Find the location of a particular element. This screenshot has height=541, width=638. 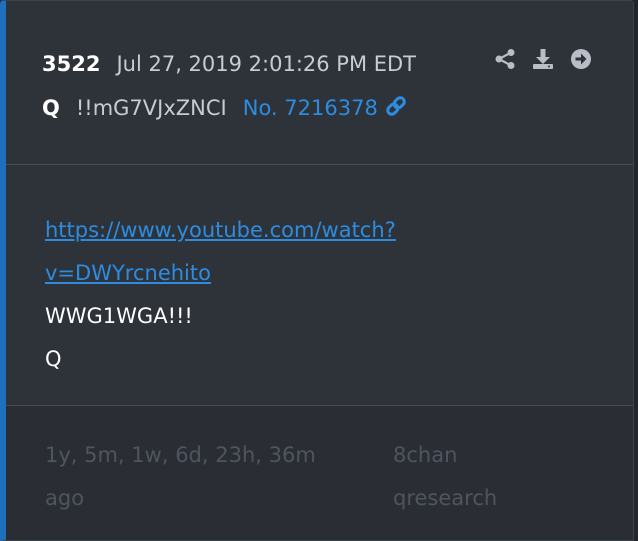

post-meta-row: 3522 Jul 27, 2019 2:01:26 PM EDT is located at coordinates (229, 64).